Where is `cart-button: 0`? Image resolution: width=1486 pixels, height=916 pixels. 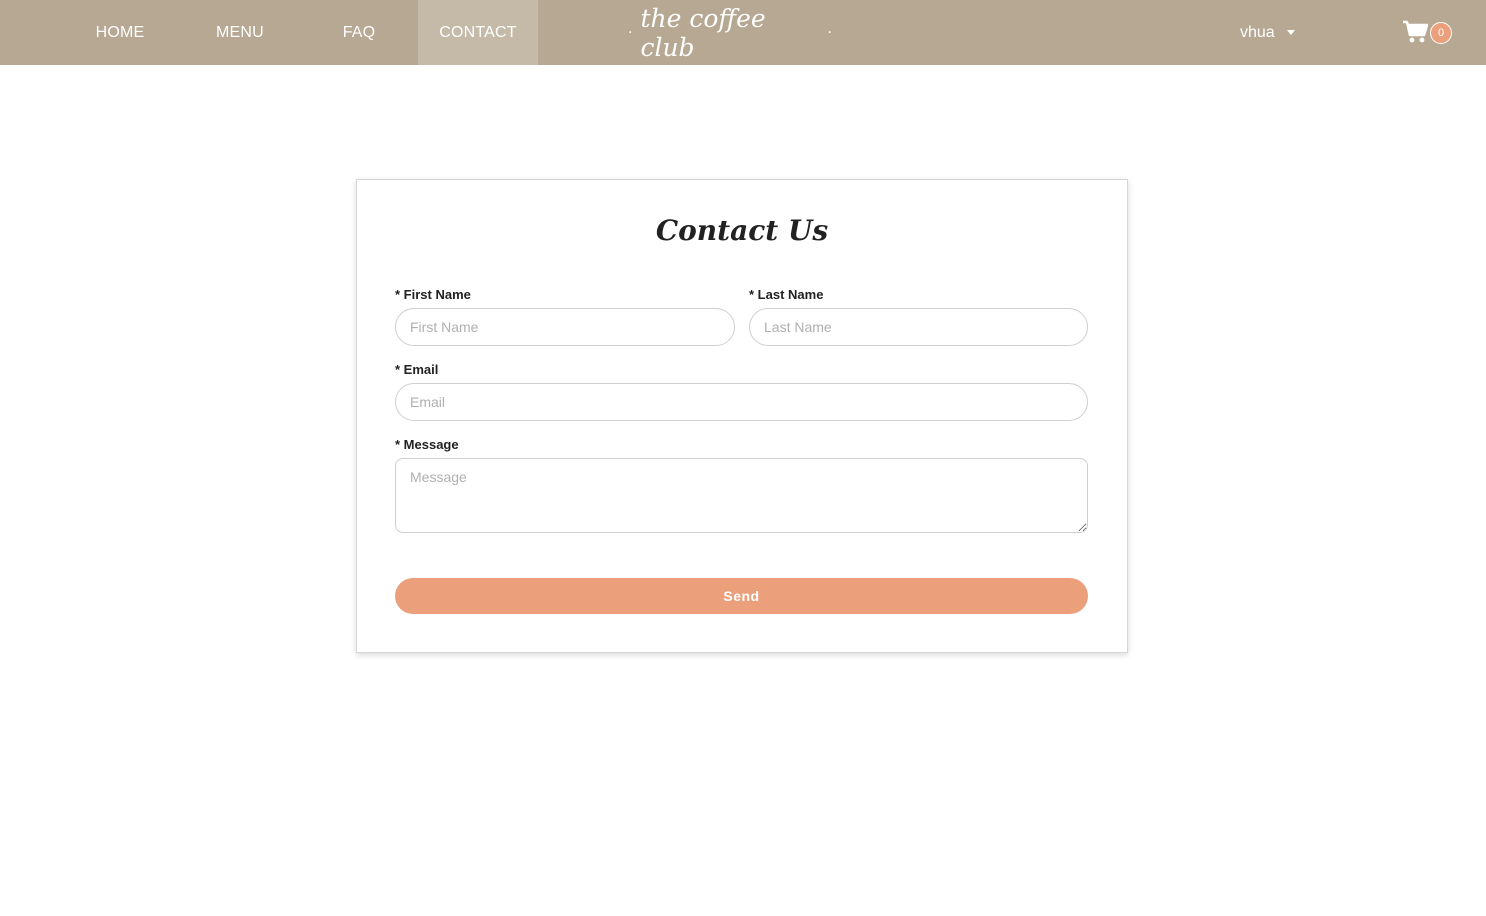
cart-button: 0 is located at coordinates (1428, 33).